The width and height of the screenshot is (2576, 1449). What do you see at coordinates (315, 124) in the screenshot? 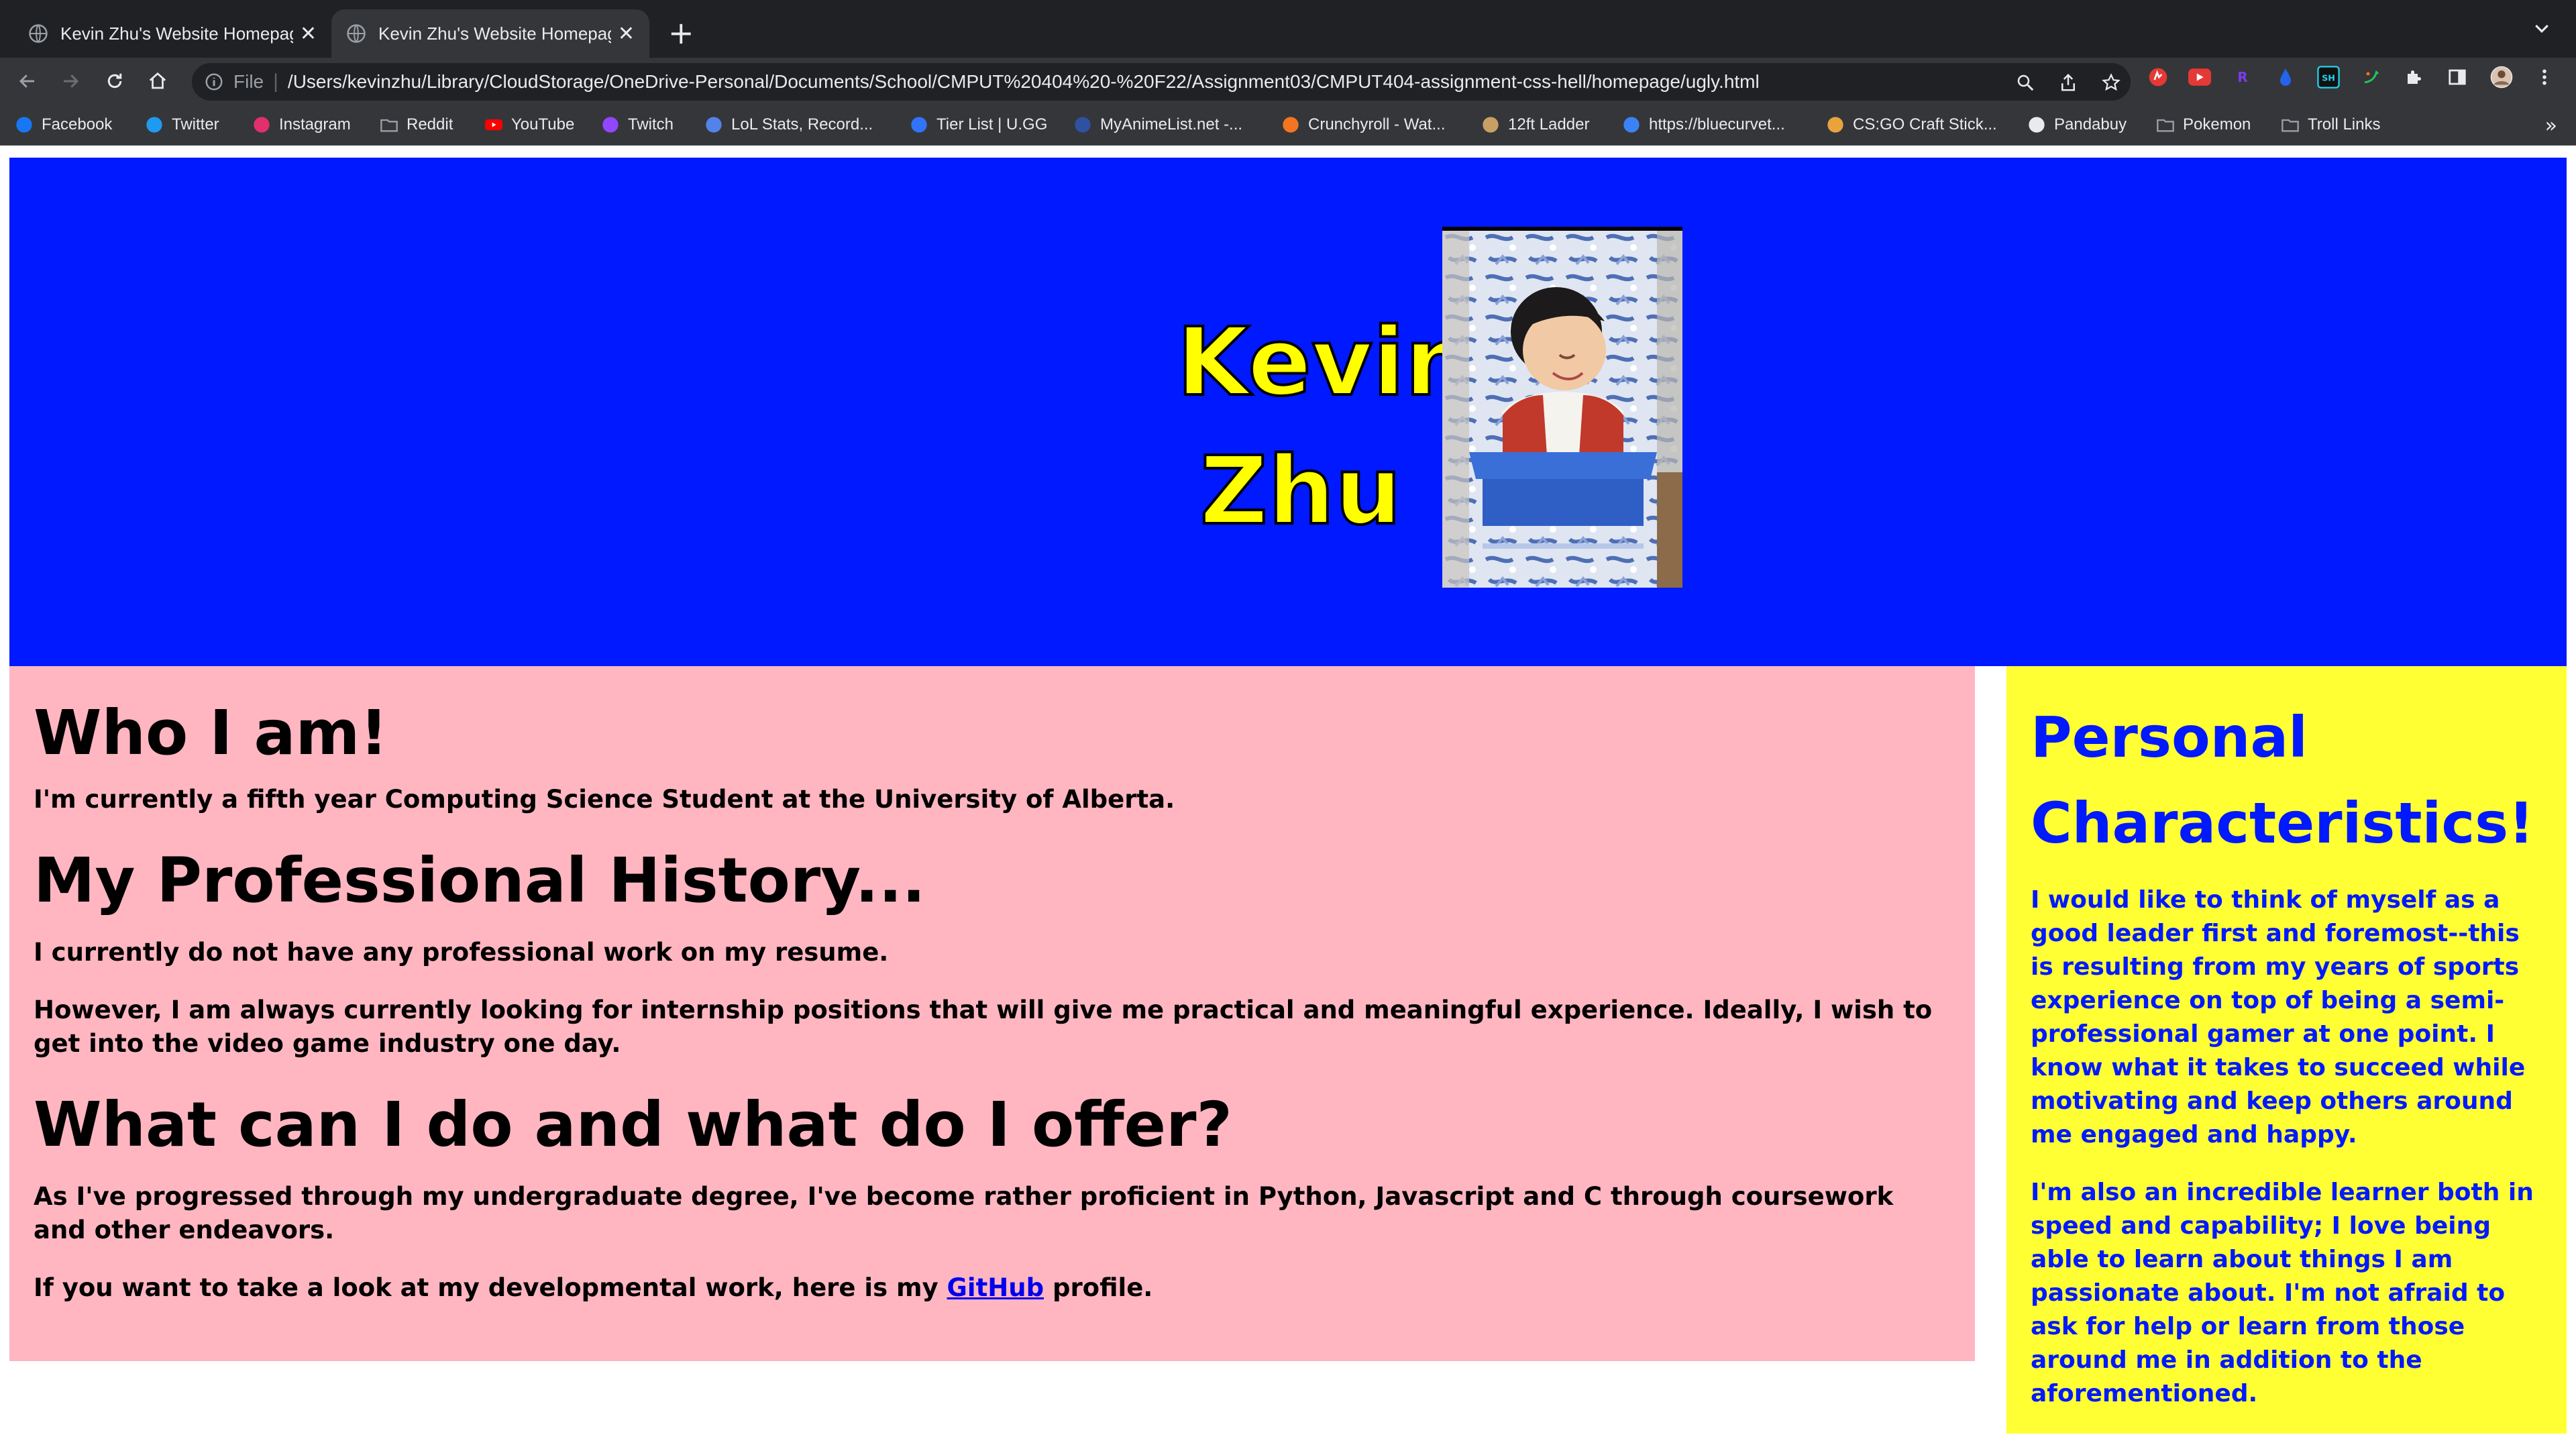
I see `bookmark-label: Instagram` at bounding box center [315, 124].